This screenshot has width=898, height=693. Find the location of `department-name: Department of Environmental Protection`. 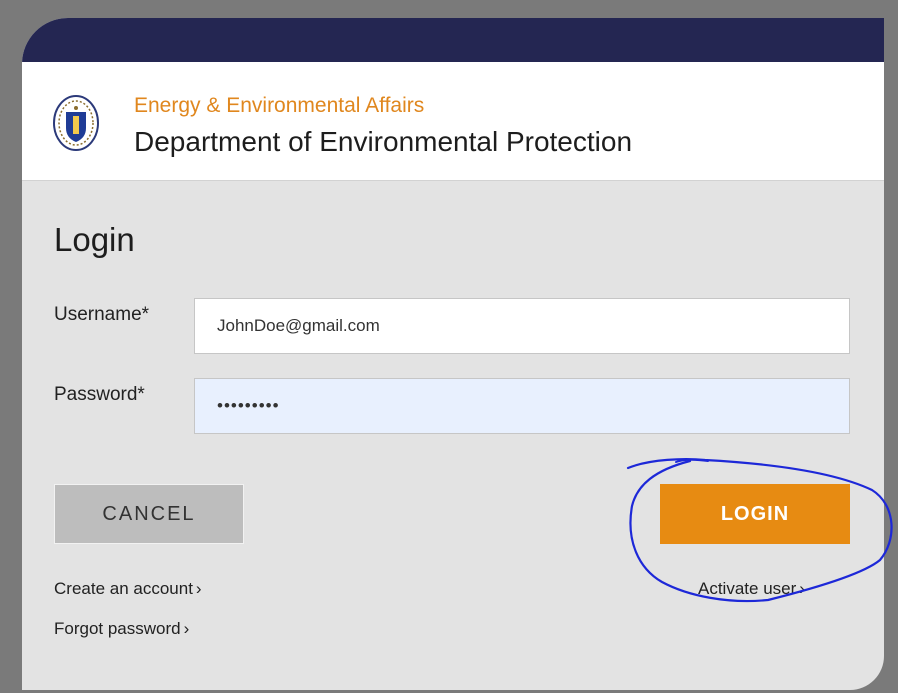

department-name: Department of Environmental Protection is located at coordinates (383, 141).